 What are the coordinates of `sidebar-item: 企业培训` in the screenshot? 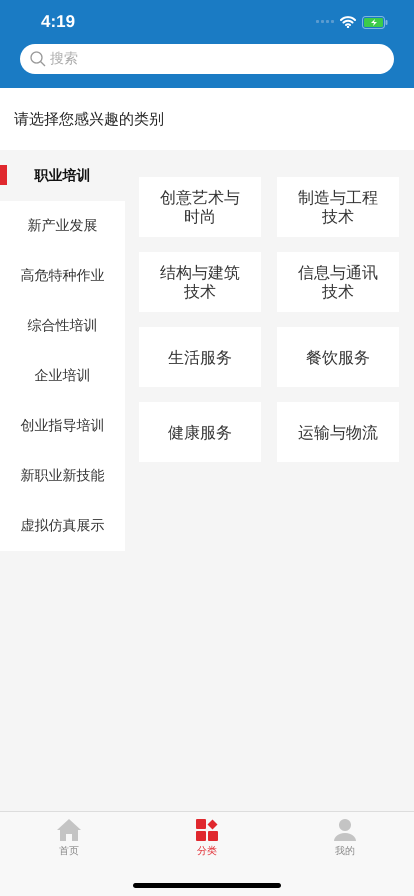 It's located at (62, 376).